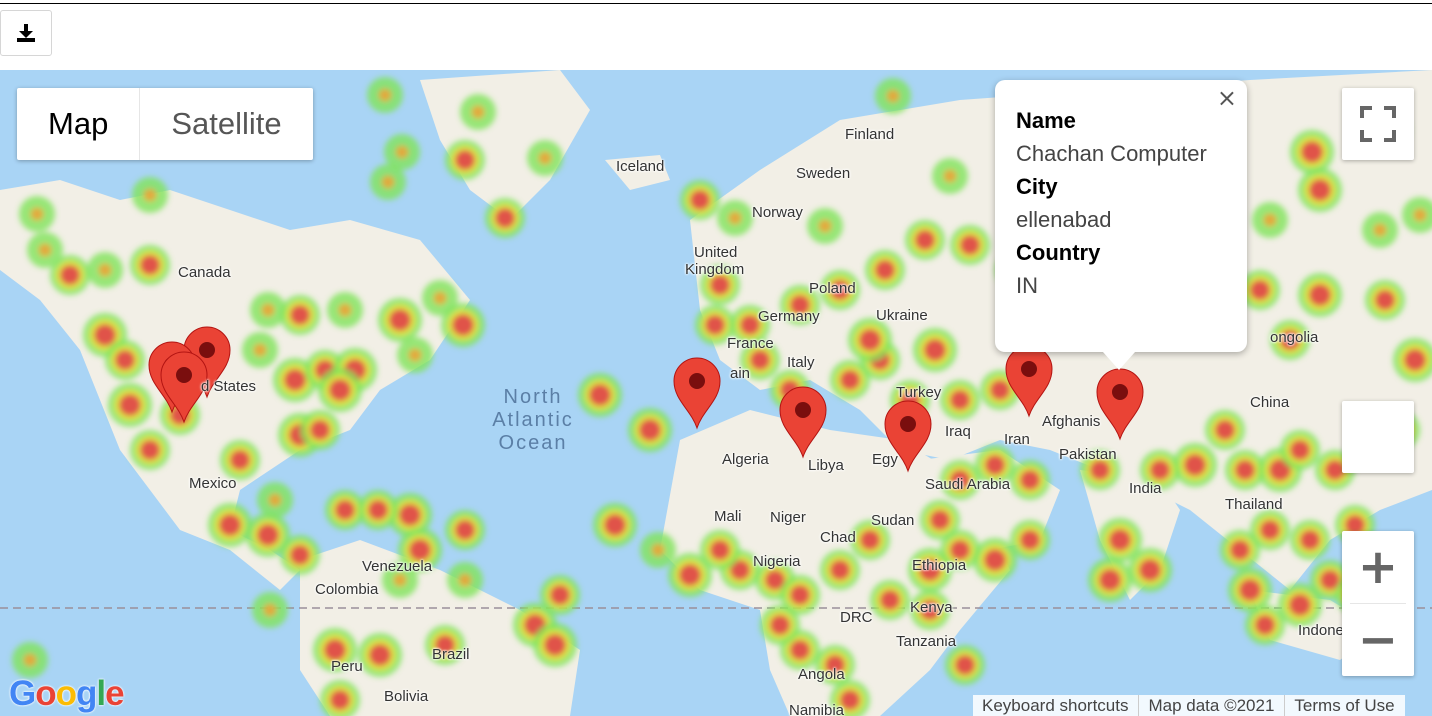 The width and height of the screenshot is (1432, 716). I want to click on label-venezuela: Venezuela, so click(397, 566).